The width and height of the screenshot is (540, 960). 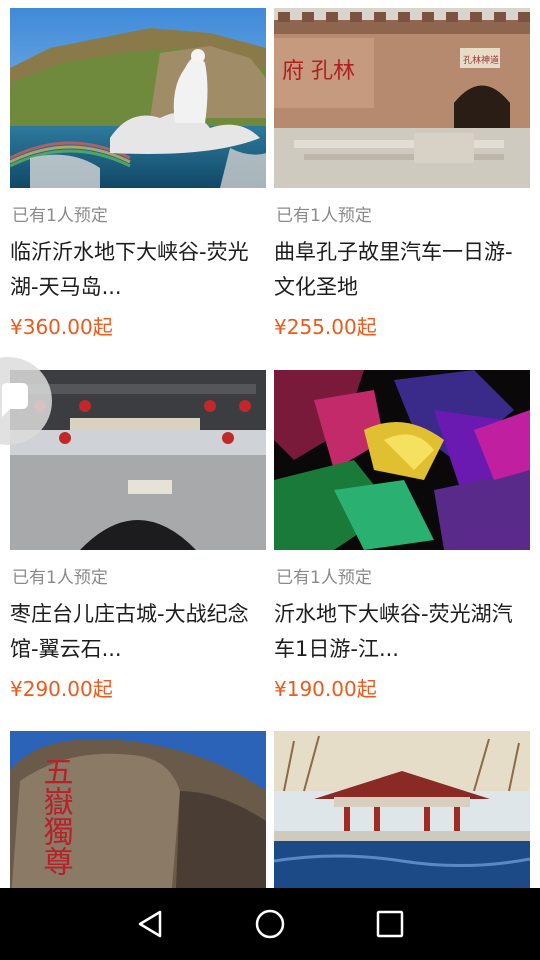 I want to click on product-image: 府 孔林 孔林神道, so click(x=402, y=98).